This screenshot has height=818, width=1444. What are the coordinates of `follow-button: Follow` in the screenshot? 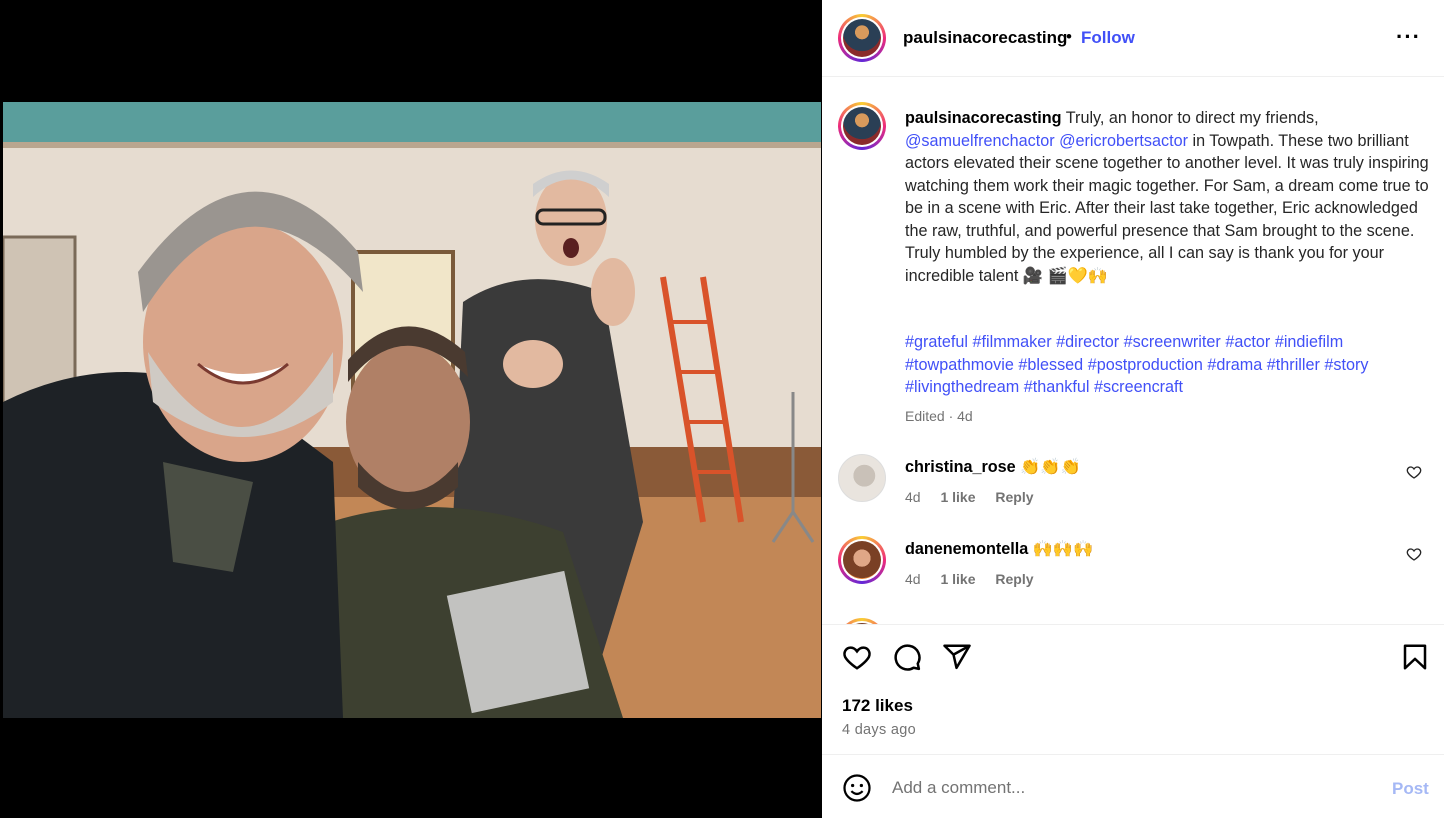 It's located at (1108, 38).